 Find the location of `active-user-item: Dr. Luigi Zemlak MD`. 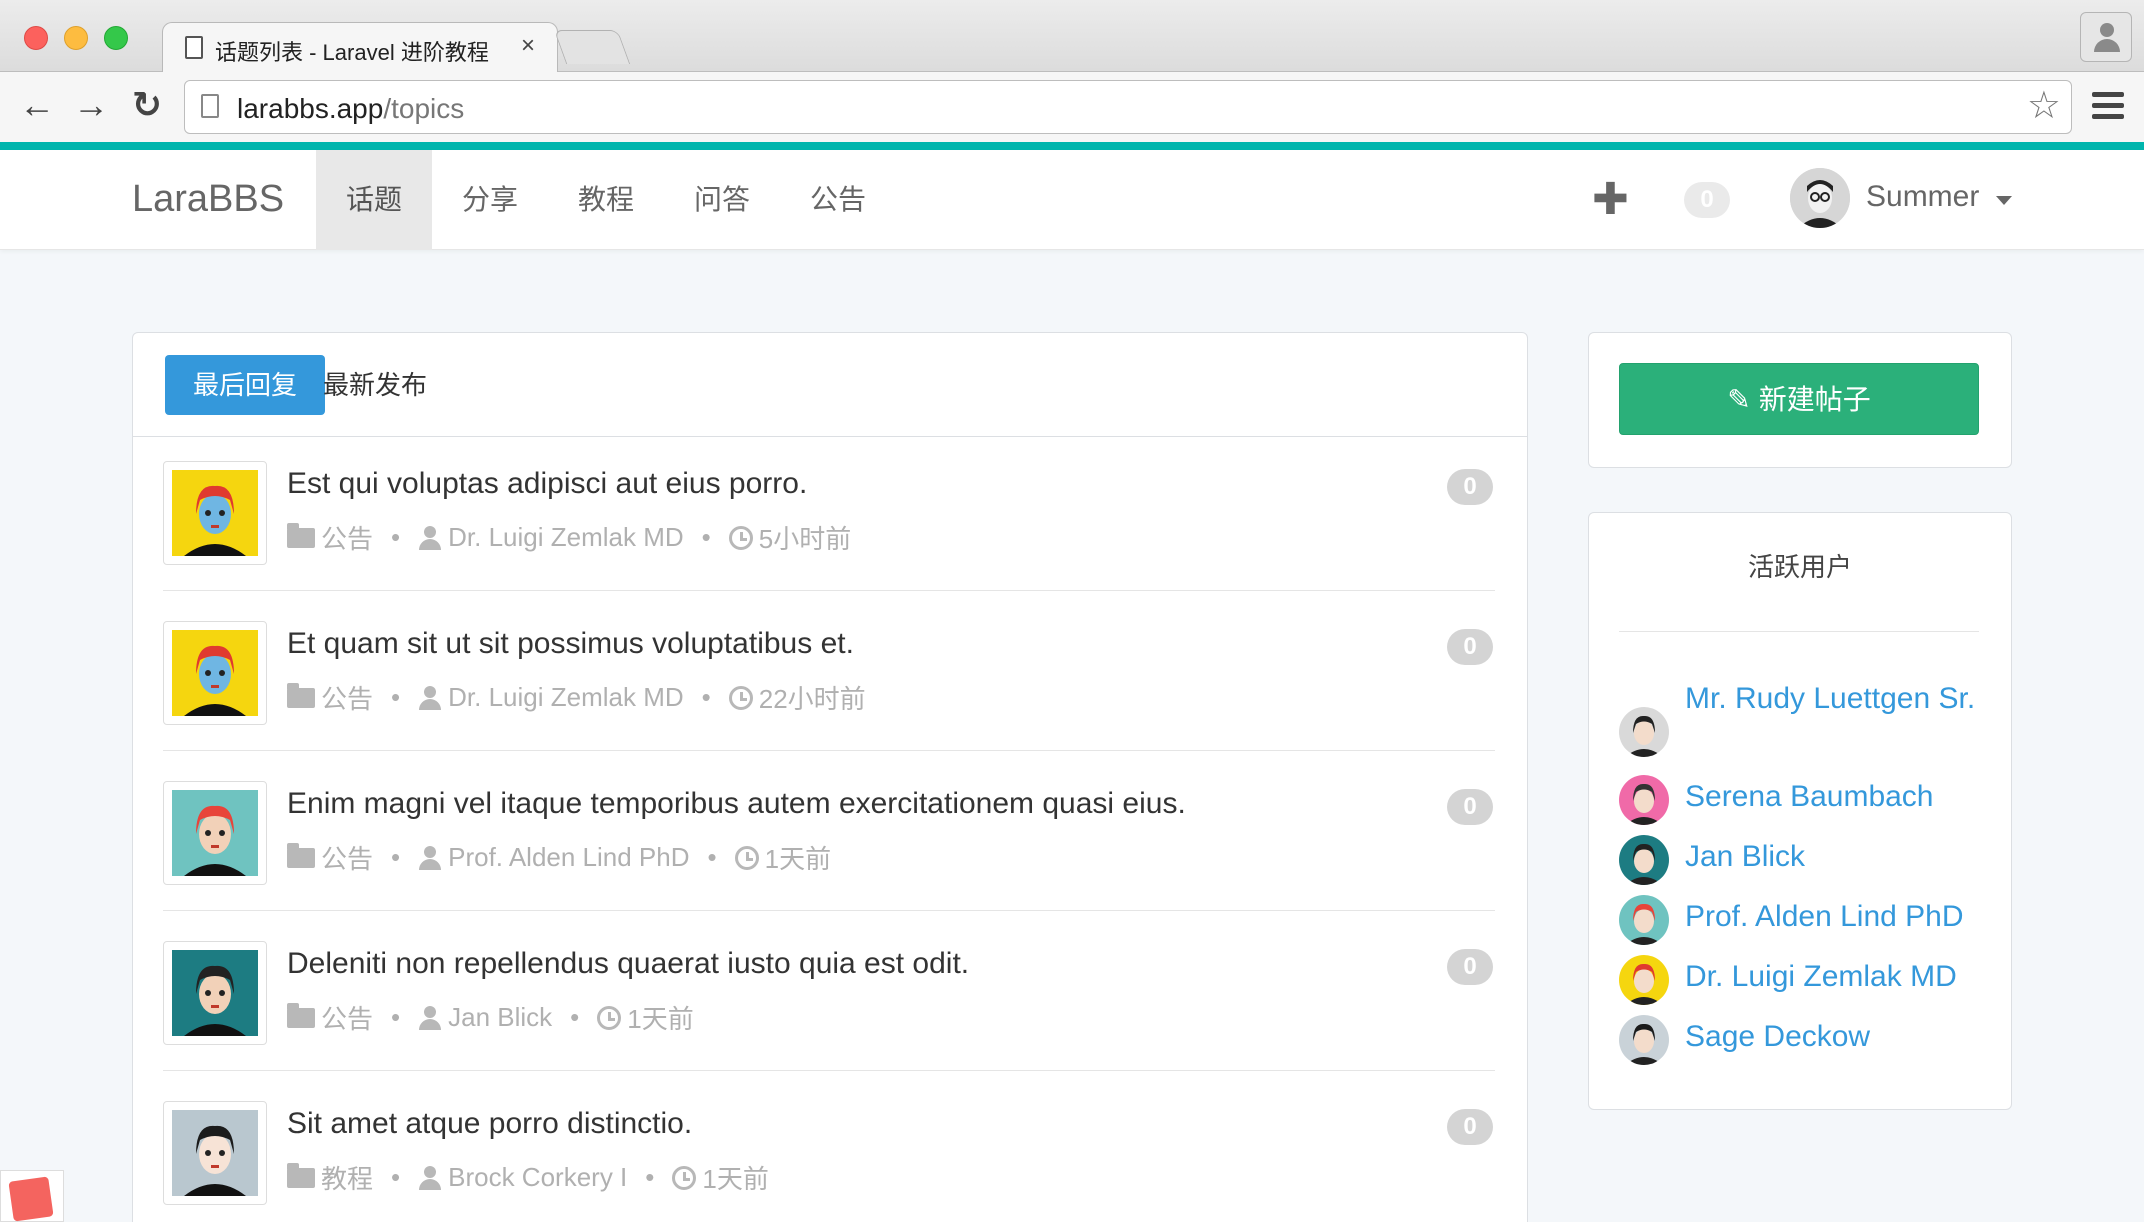

active-user-item: Dr. Luigi Zemlak MD is located at coordinates (1809, 980).